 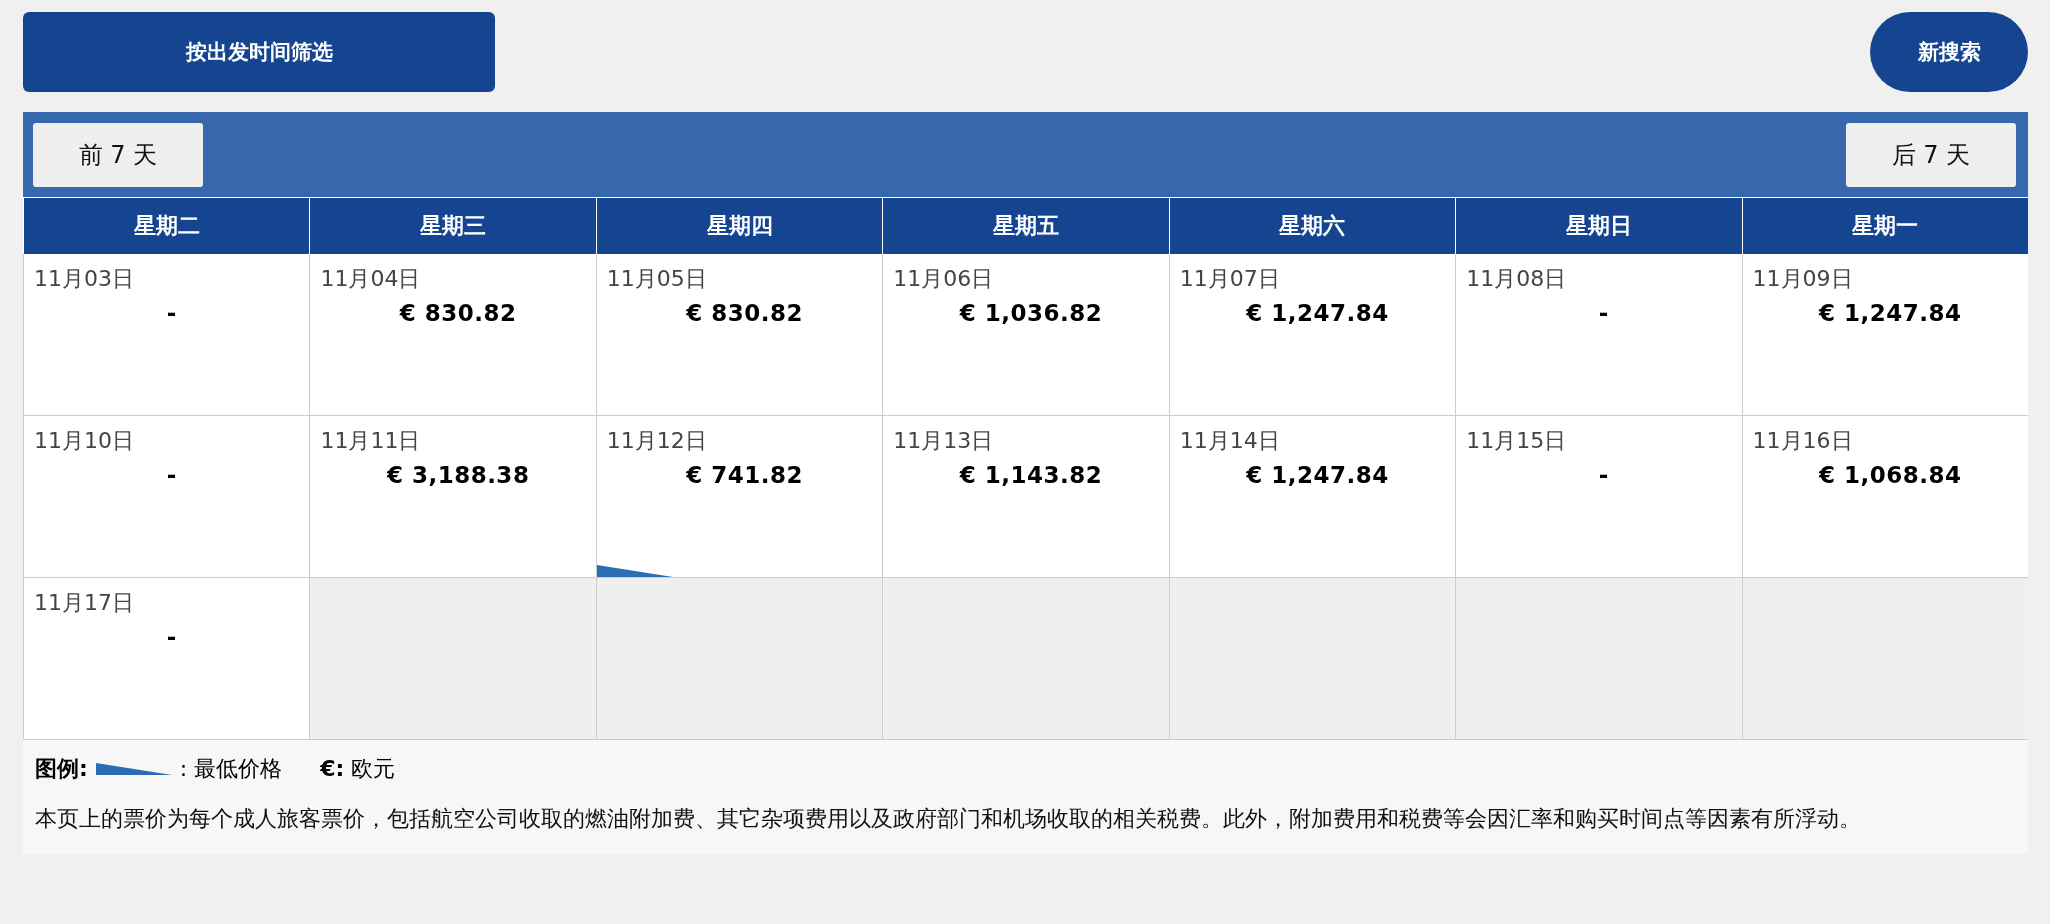 What do you see at coordinates (1516, 441) in the screenshot?
I see `day-date: 11月15日` at bounding box center [1516, 441].